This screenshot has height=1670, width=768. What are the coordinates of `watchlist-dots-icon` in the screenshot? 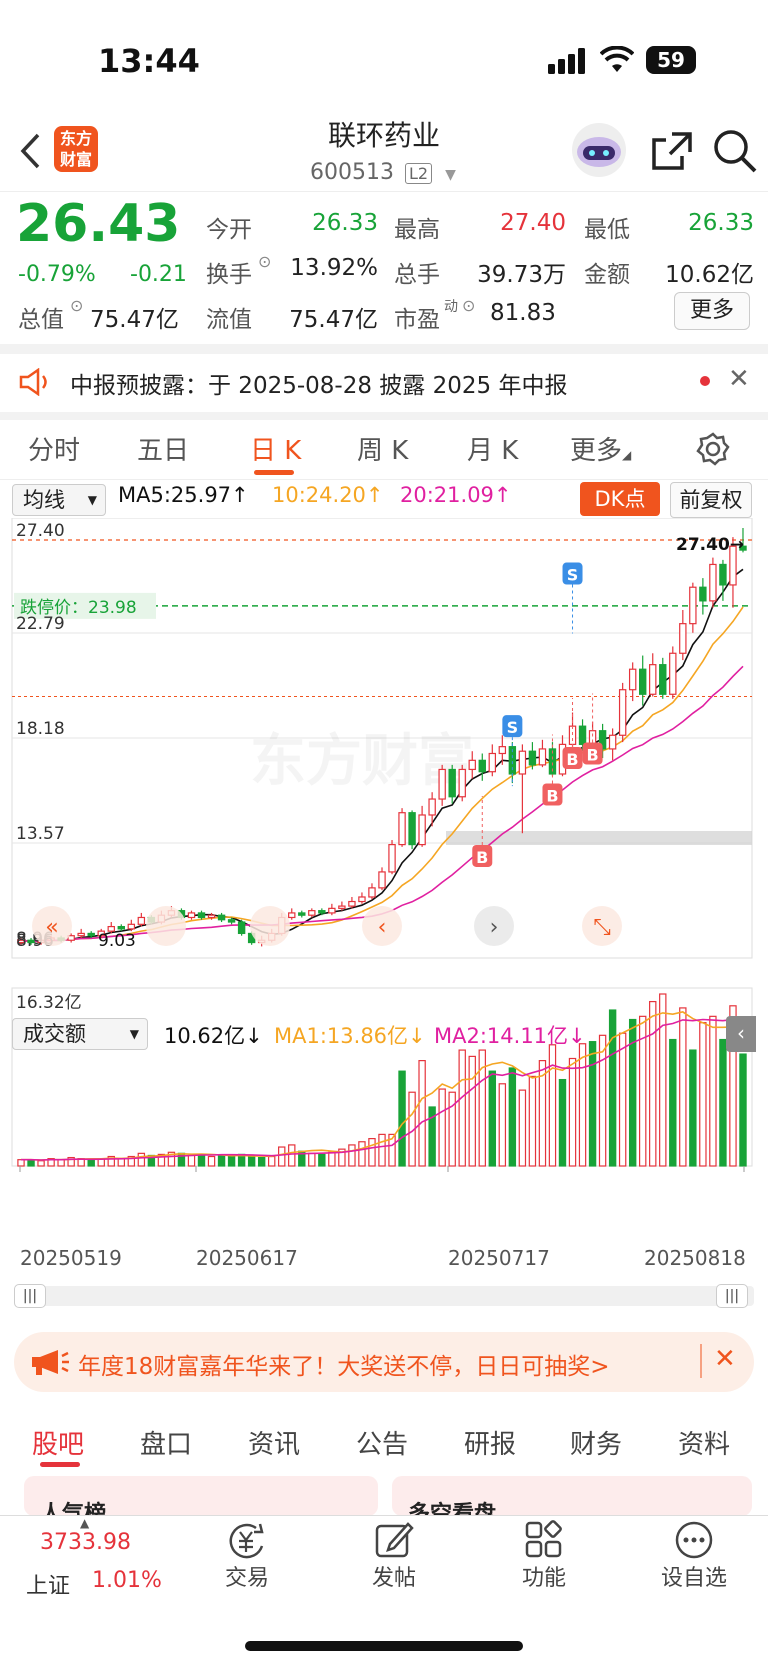 It's located at (694, 1540).